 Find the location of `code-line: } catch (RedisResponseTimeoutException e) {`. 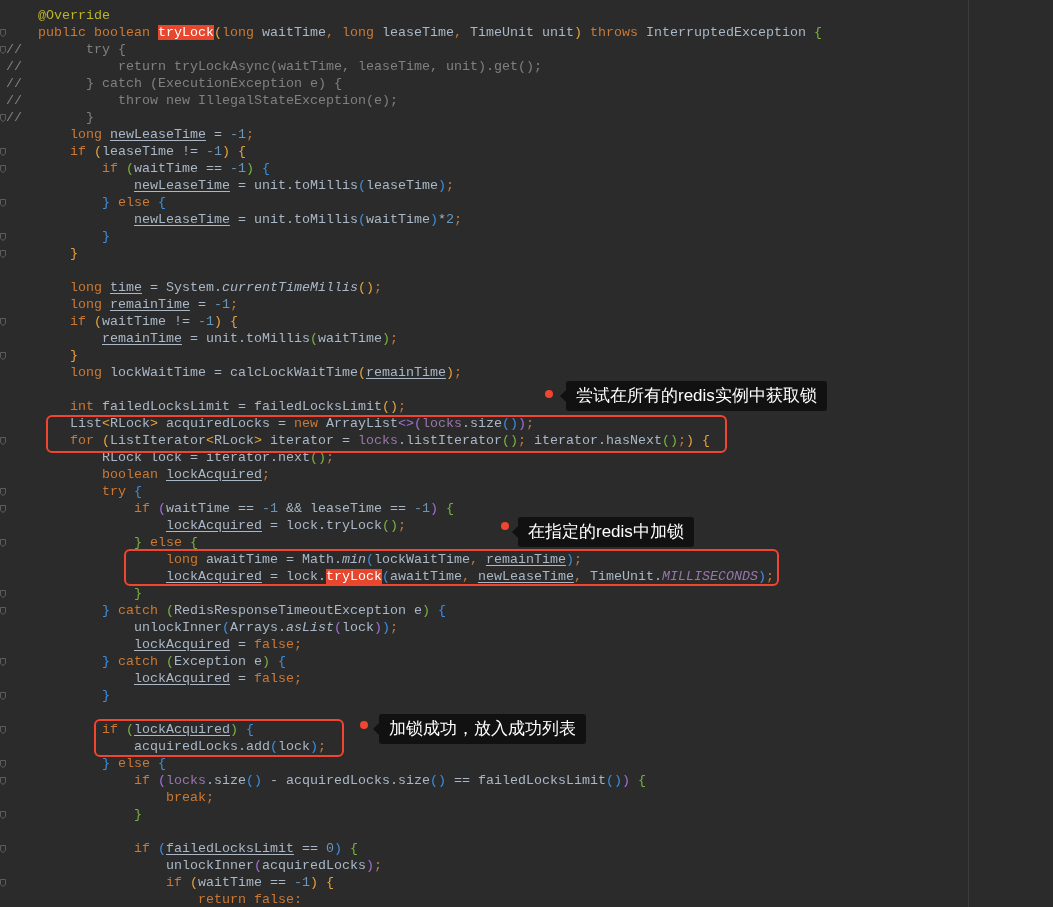

code-line: } catch (RedisResponseTimeoutException e) { is located at coordinates (273, 610).